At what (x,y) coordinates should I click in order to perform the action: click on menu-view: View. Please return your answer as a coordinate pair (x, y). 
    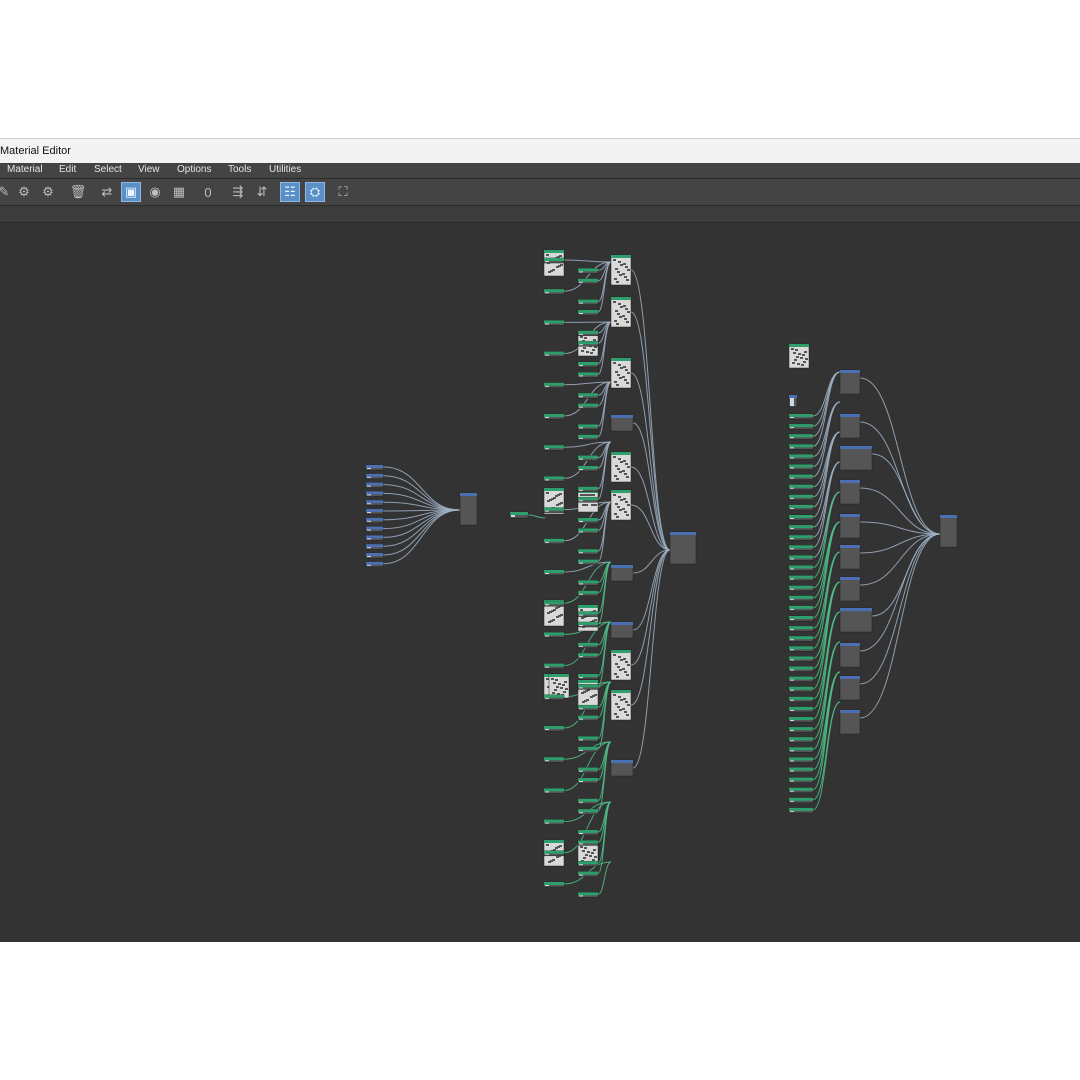
    Looking at the image, I should click on (149, 169).